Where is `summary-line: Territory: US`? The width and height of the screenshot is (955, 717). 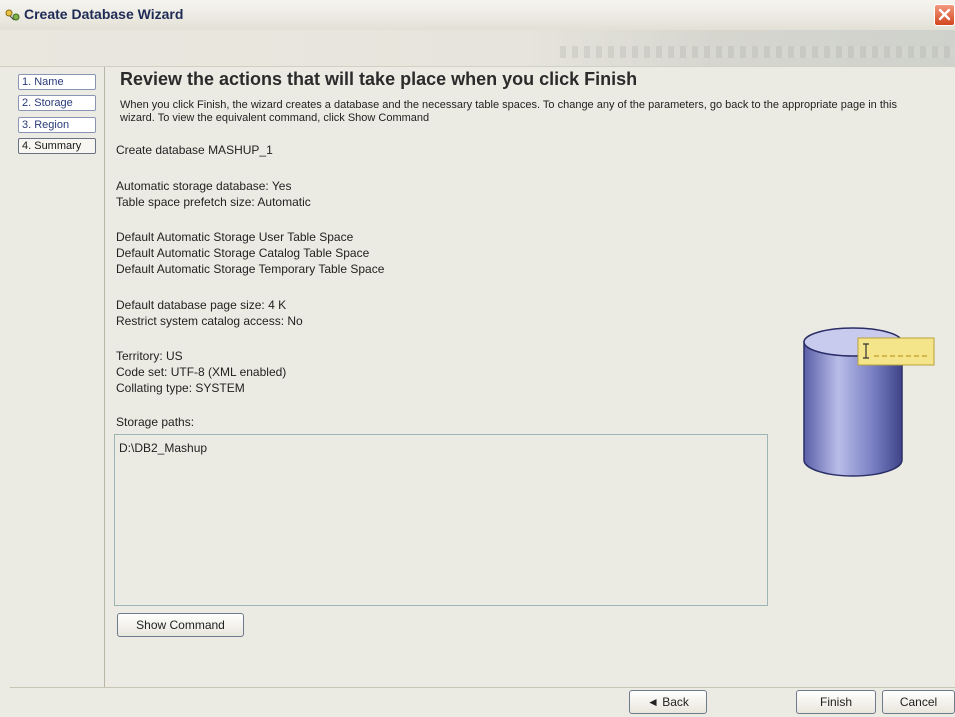 summary-line: Territory: US is located at coordinates (149, 356).